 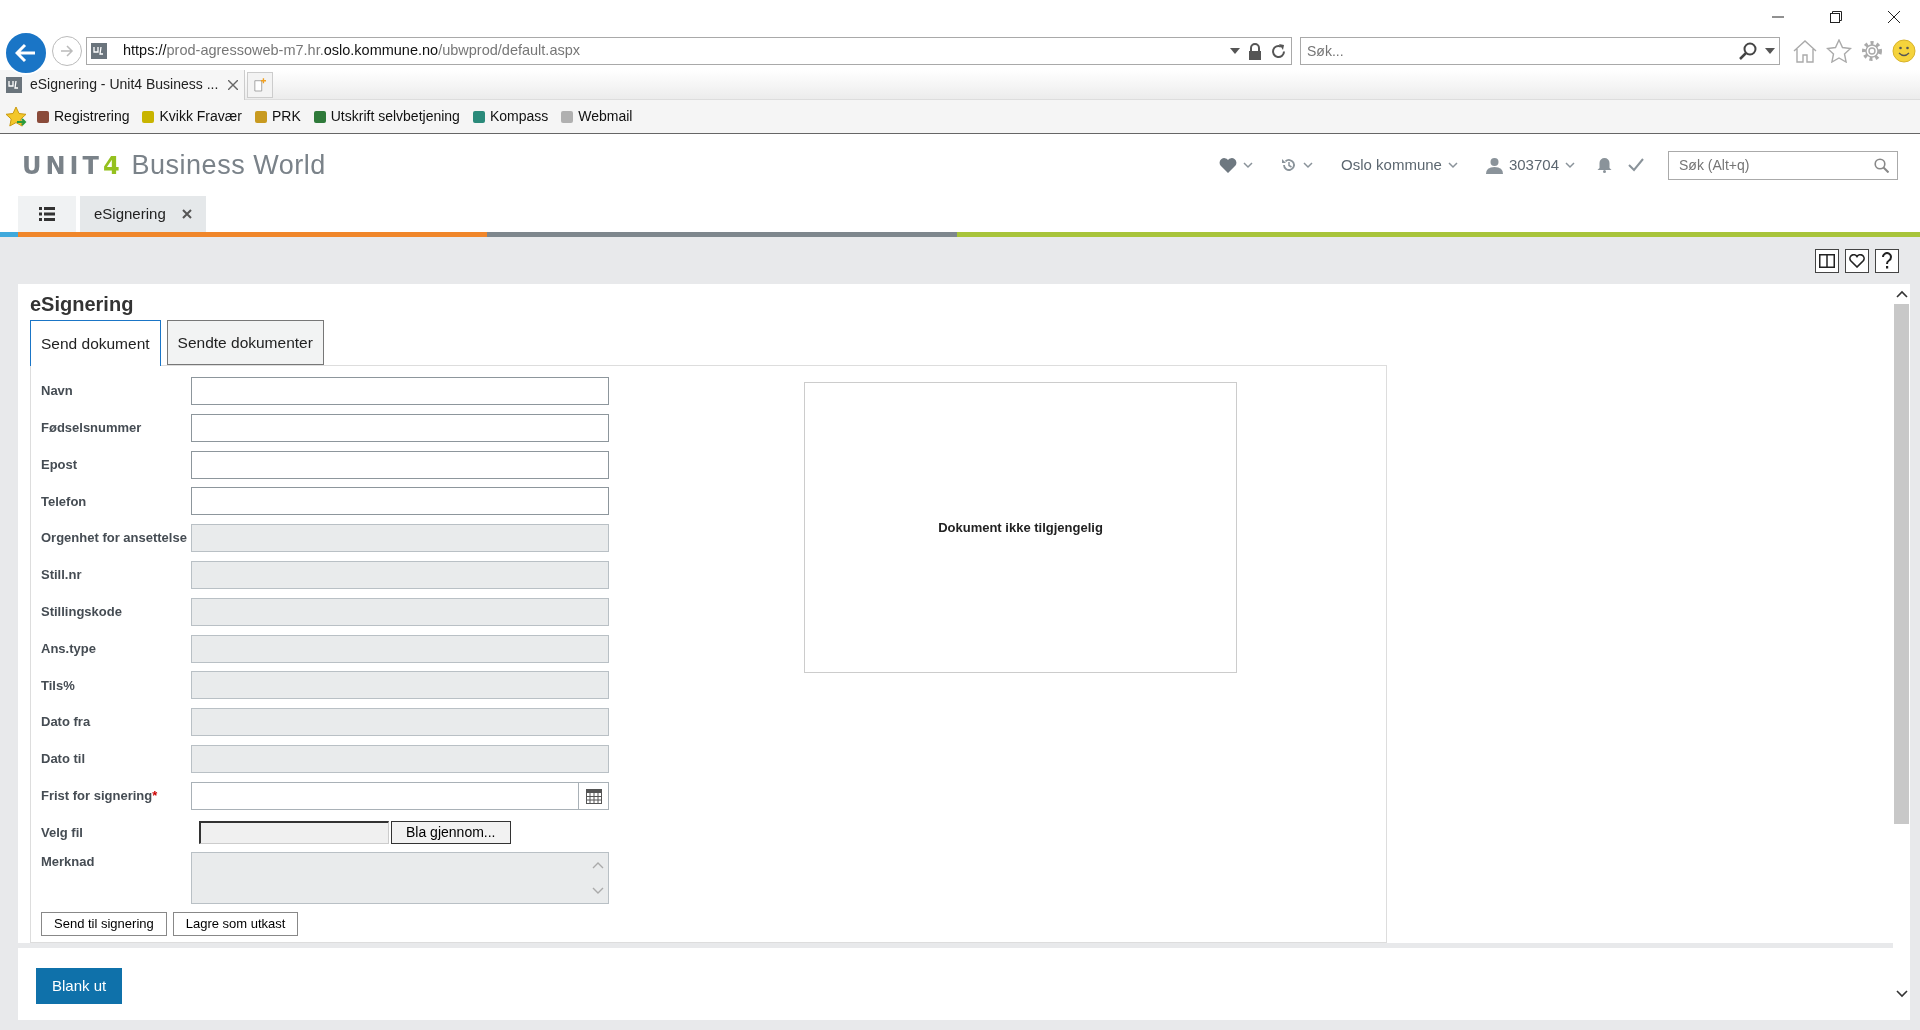 What do you see at coordinates (58, 685) in the screenshot?
I see `field-label: Tils%` at bounding box center [58, 685].